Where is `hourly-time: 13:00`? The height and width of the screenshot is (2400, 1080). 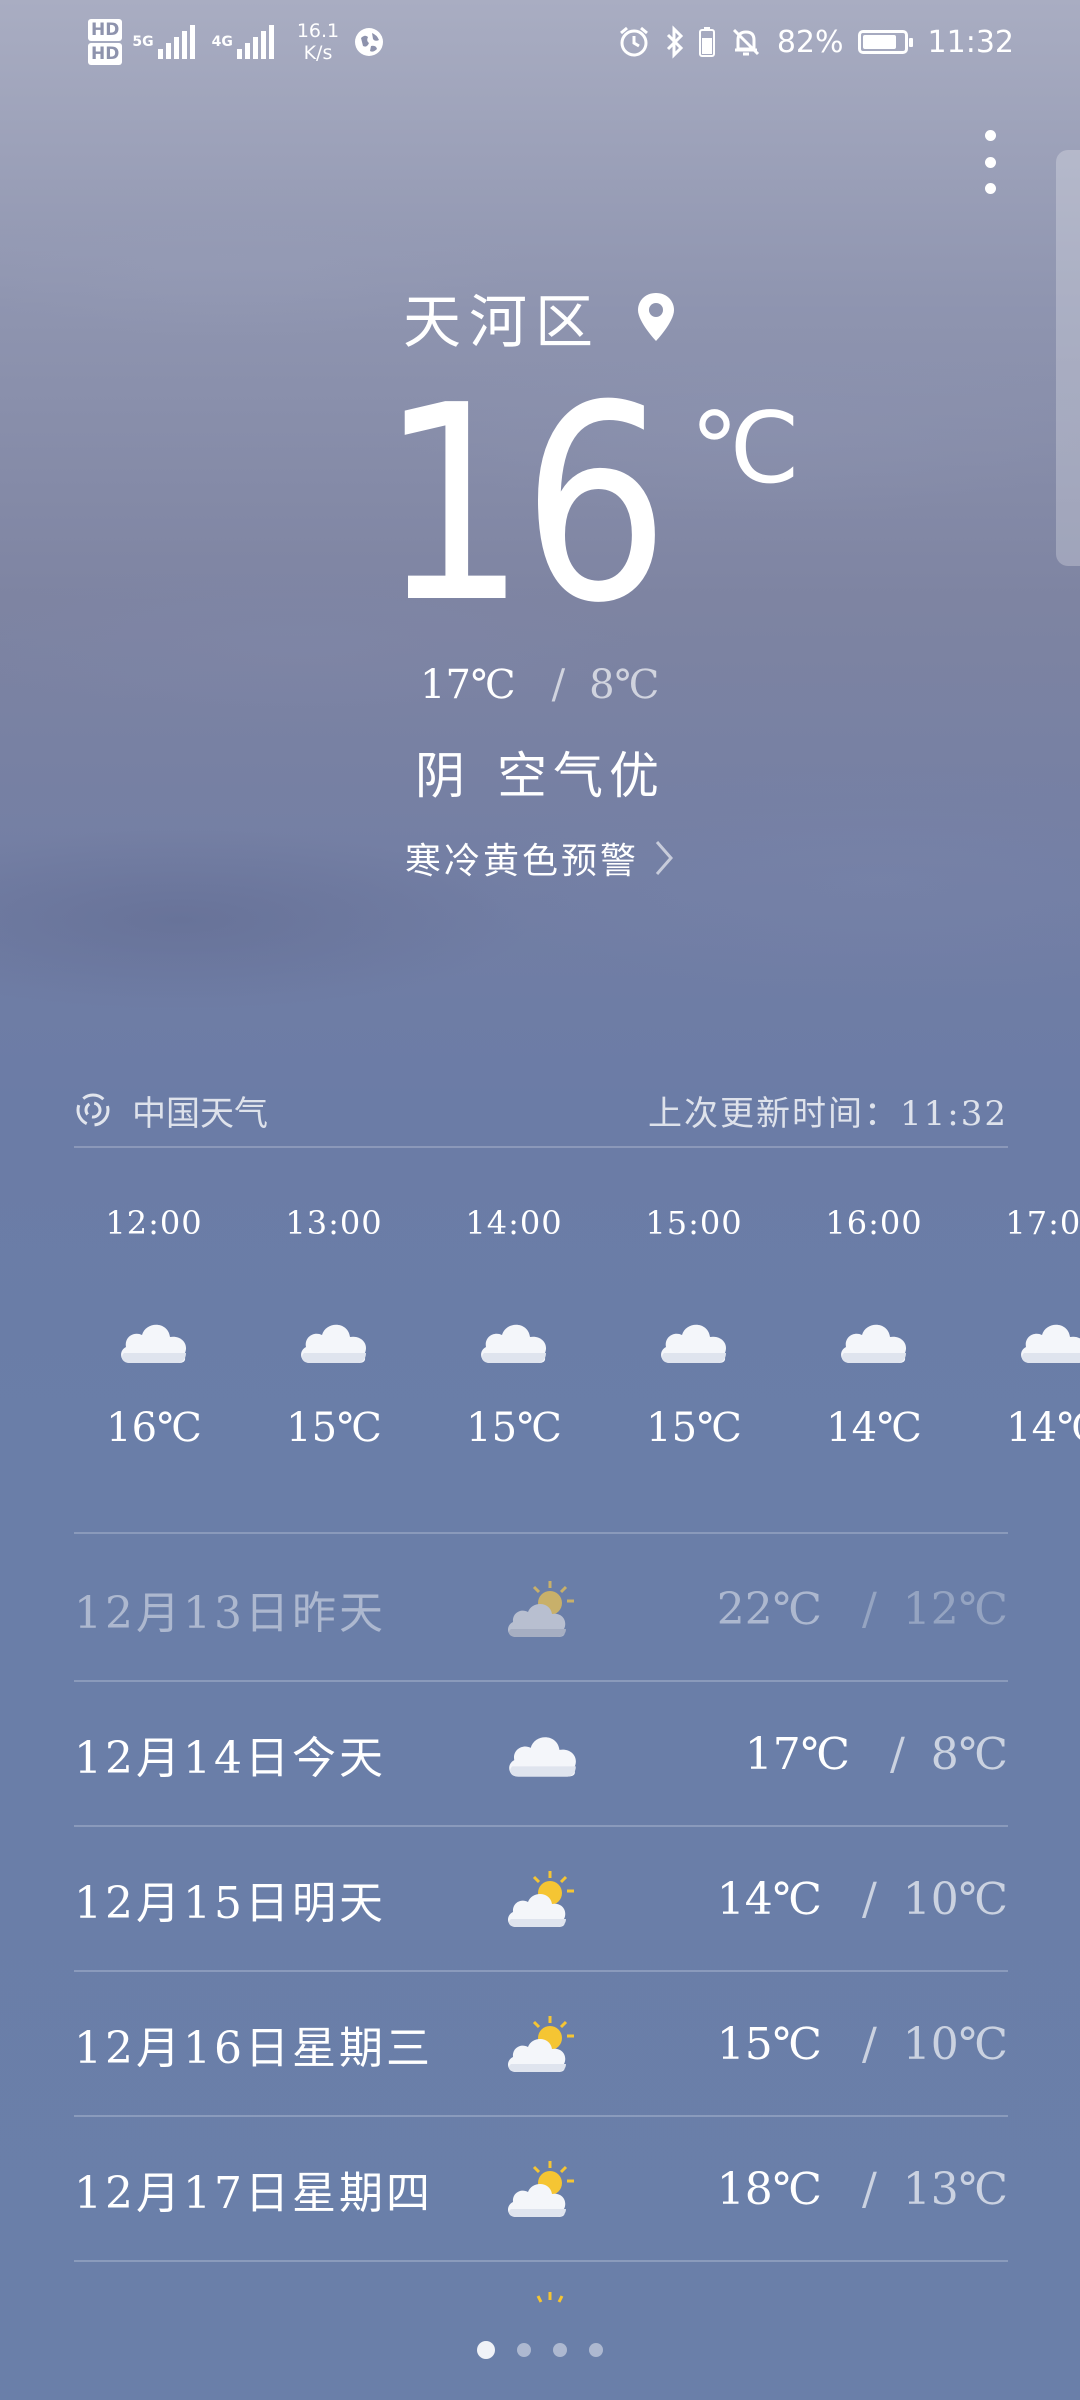 hourly-time: 13:00 is located at coordinates (334, 1223).